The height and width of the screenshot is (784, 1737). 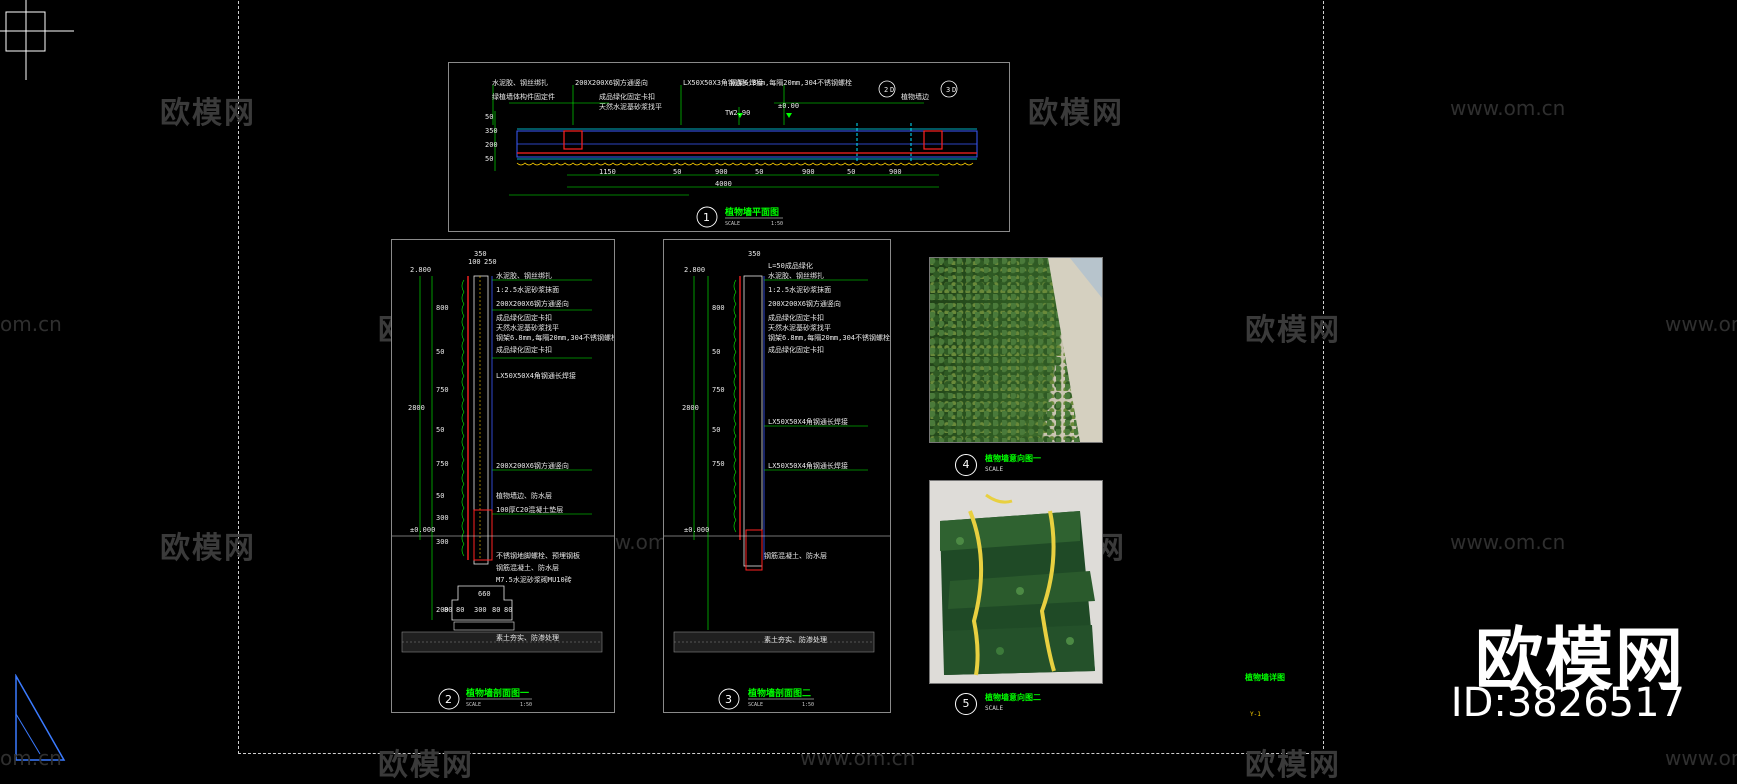 I want to click on photo-1-scale-label: SCALE, so click(x=994, y=469).